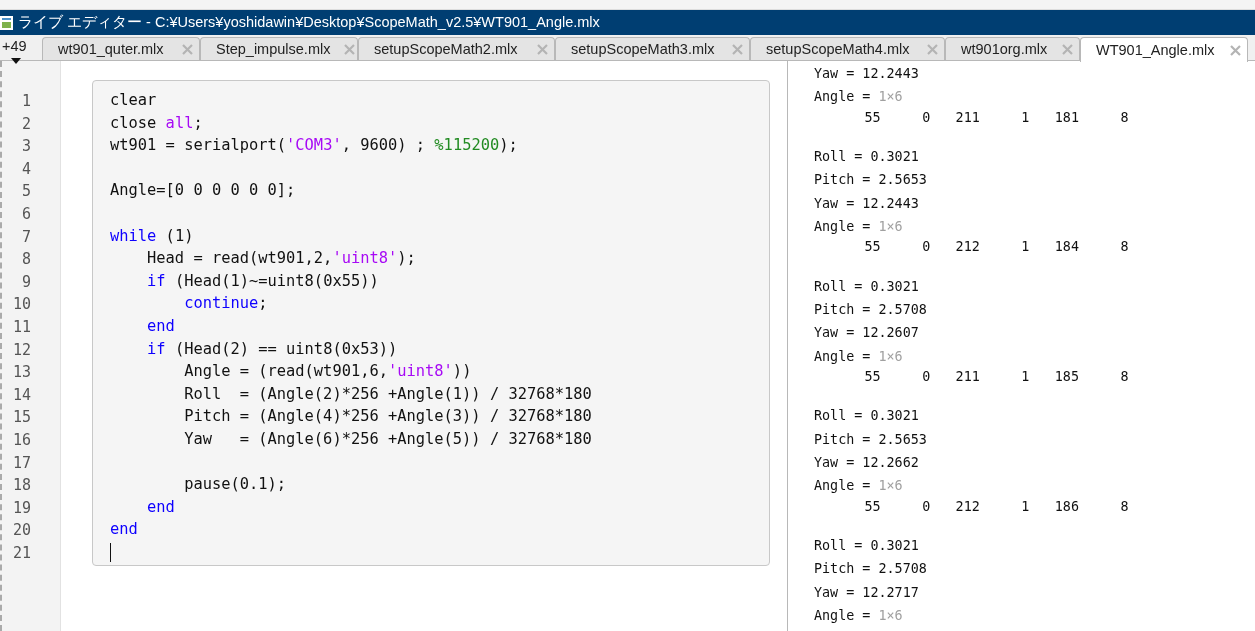  Describe the element at coordinates (133, 100) in the screenshot. I see `code-line: clear` at that location.